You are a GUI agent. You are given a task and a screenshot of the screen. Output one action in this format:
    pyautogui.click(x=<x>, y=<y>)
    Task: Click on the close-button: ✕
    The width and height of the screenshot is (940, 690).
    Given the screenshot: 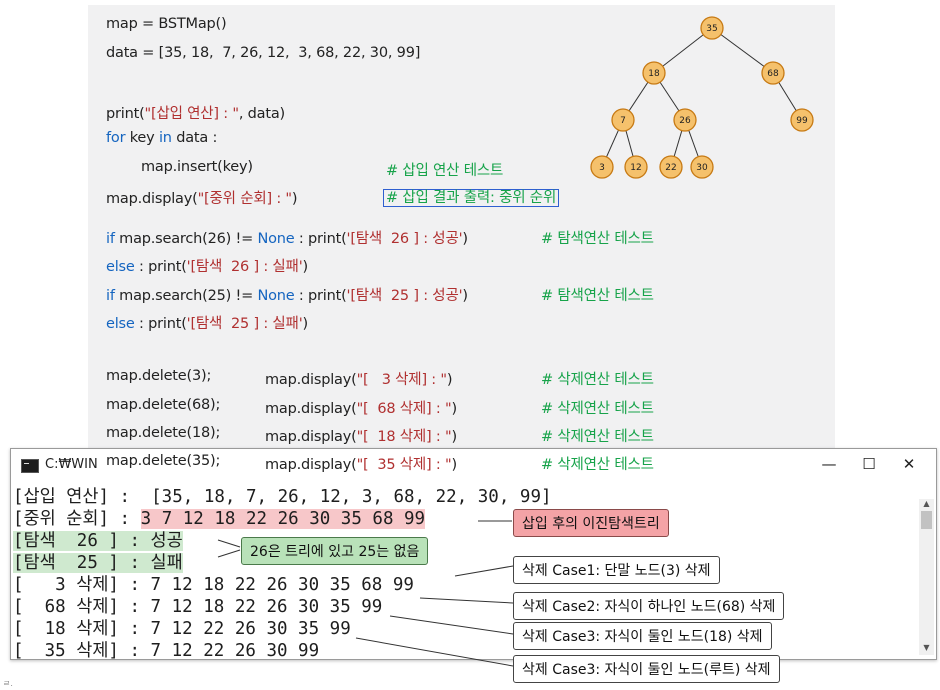 What is the action you would take?
    pyautogui.click(x=909, y=464)
    